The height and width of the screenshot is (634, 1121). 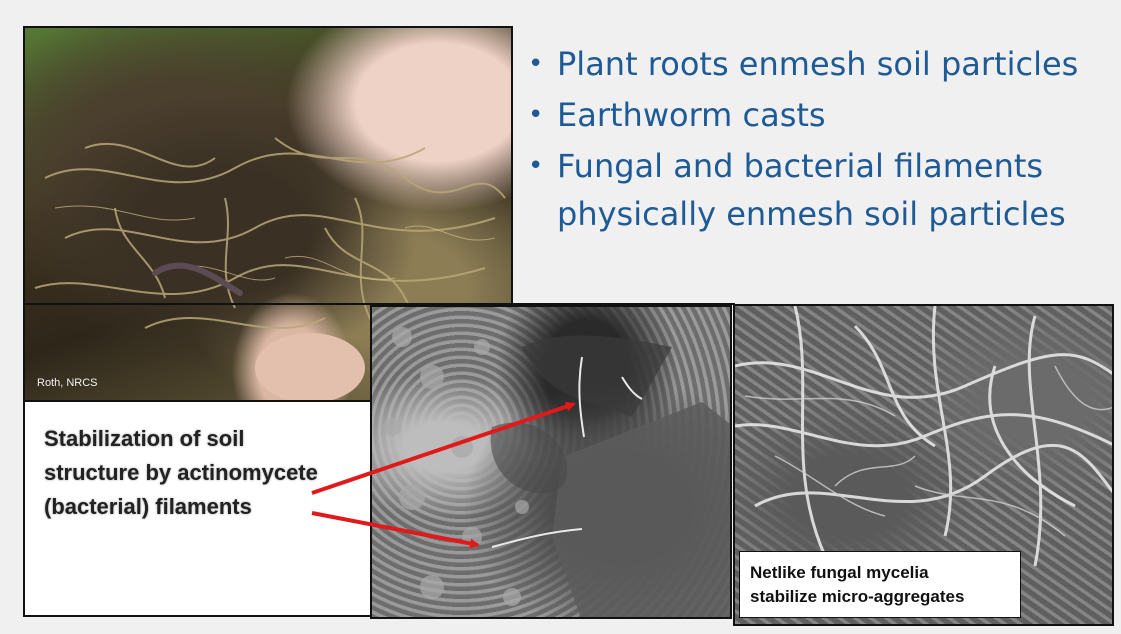 What do you see at coordinates (839, 572) in the screenshot?
I see `fungal-caption-line: Netlike fungal mycelia` at bounding box center [839, 572].